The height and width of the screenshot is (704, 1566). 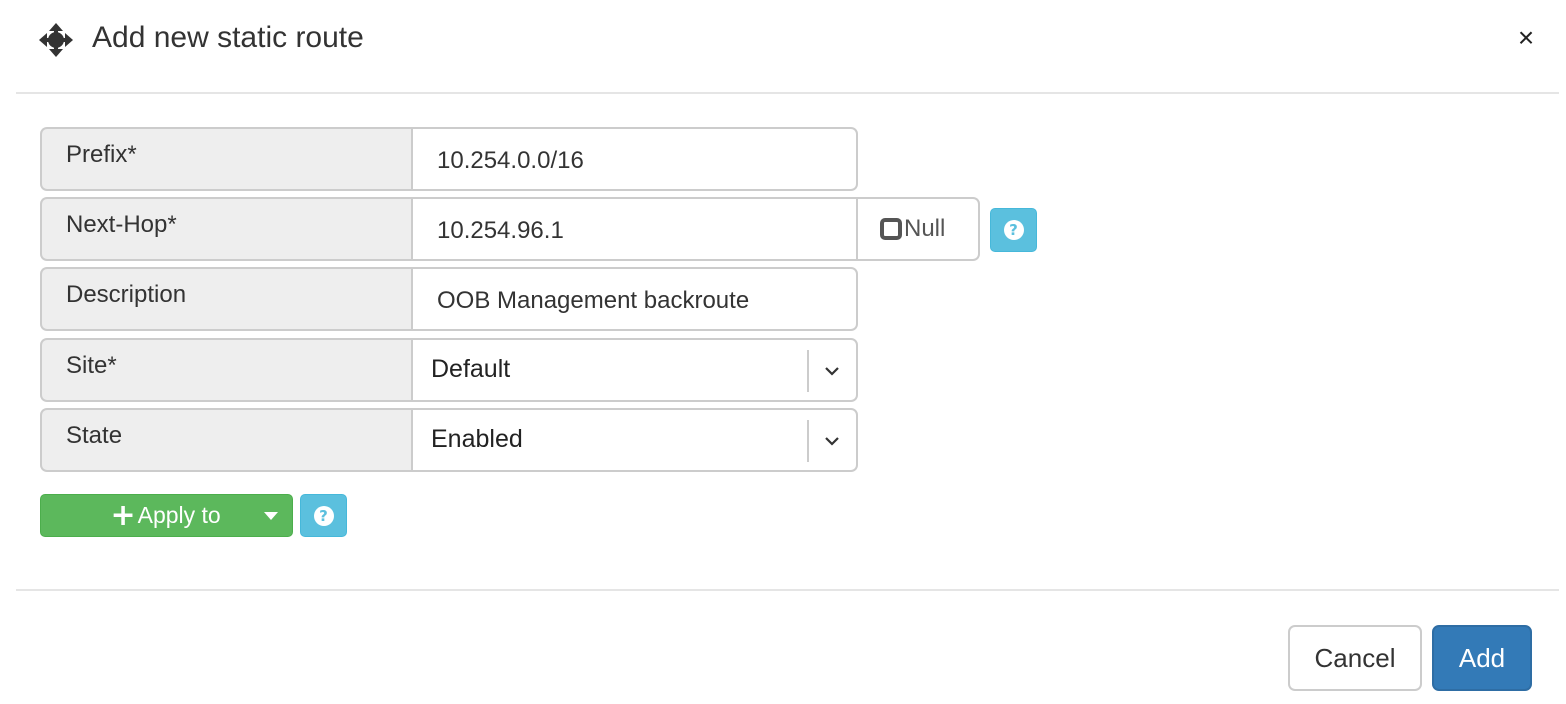 I want to click on plus-icon: +, so click(x=123, y=515).